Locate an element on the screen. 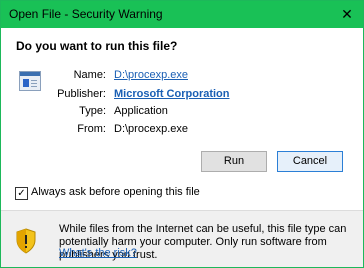  name-value-link: D:\procexp.exe is located at coordinates (151, 75).